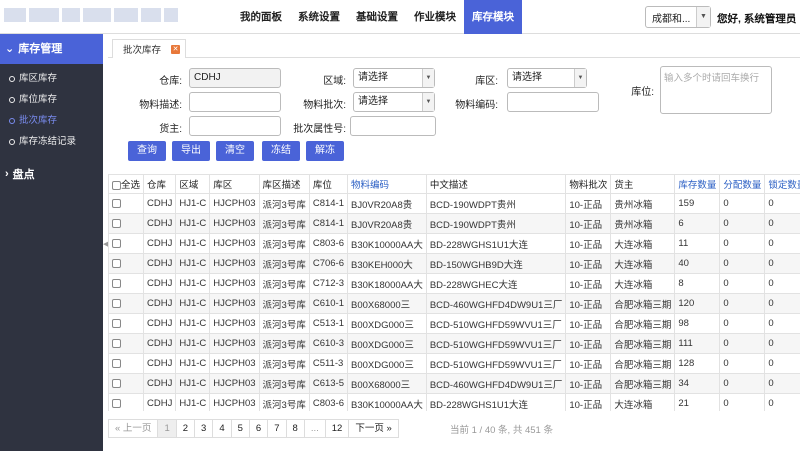 The width and height of the screenshot is (800, 451). What do you see at coordinates (167, 428) in the screenshot?
I see `page-button: 1` at bounding box center [167, 428].